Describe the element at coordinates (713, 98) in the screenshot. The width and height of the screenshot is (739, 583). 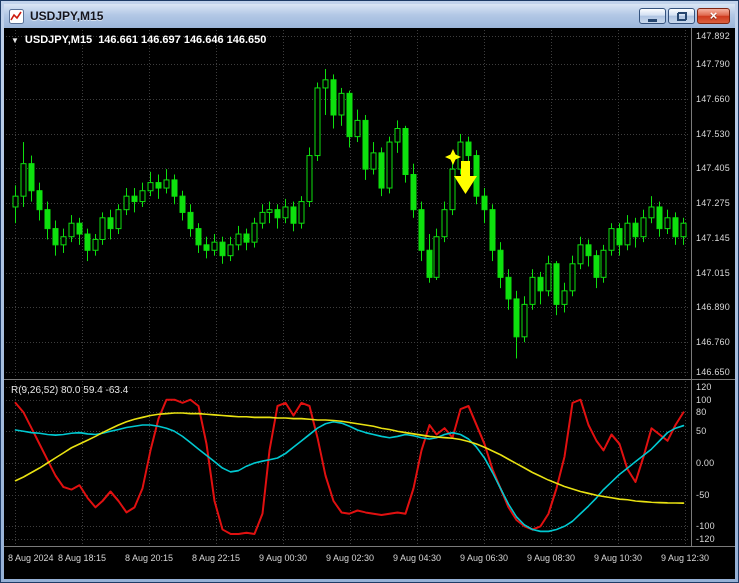
I see `price-scale-label: 147.660` at that location.